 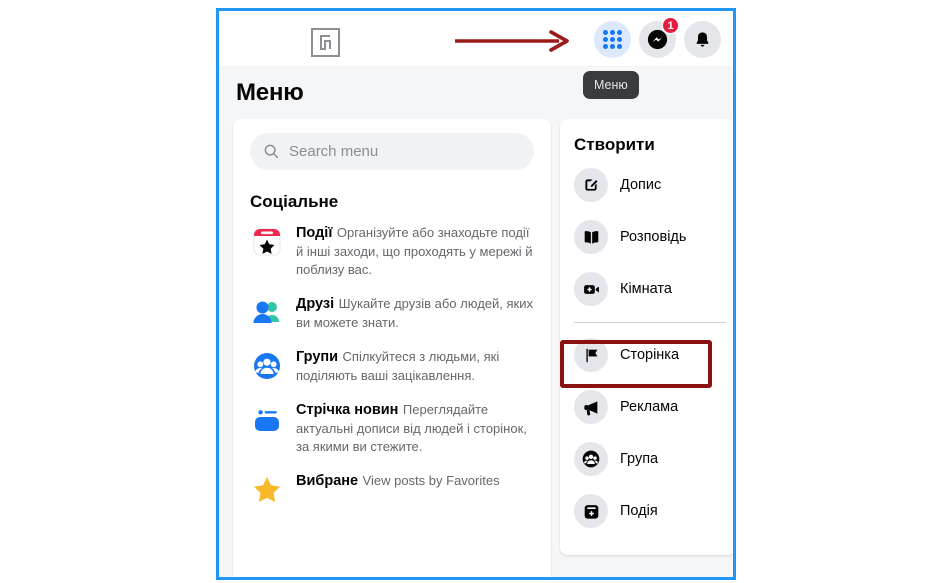 What do you see at coordinates (431, 480) in the screenshot?
I see `menu-item-desc: View posts by Favorites` at bounding box center [431, 480].